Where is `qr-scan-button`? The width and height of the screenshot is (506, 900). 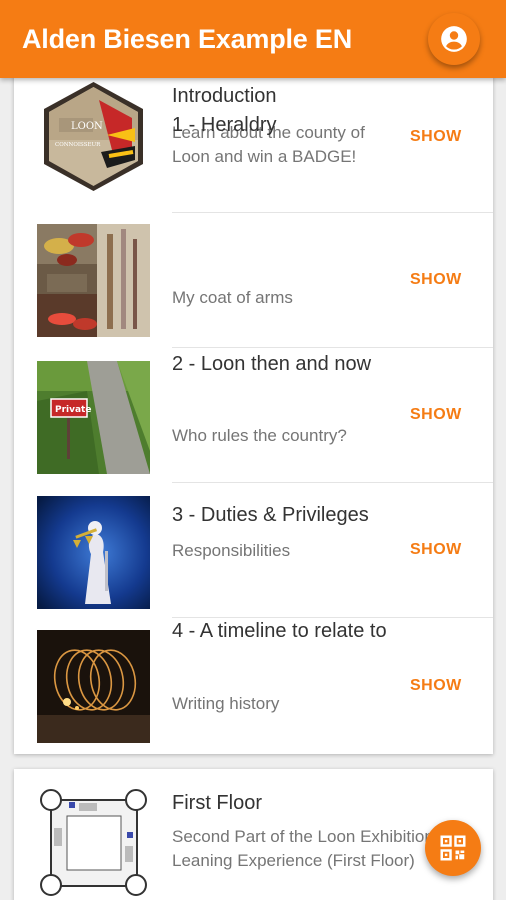
qr-scan-button is located at coordinates (453, 848).